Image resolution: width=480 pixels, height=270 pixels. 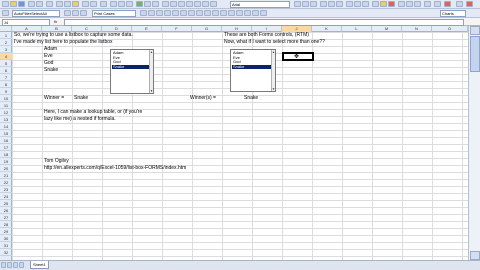 I want to click on row-header: 12, so click(x=6, y=112).